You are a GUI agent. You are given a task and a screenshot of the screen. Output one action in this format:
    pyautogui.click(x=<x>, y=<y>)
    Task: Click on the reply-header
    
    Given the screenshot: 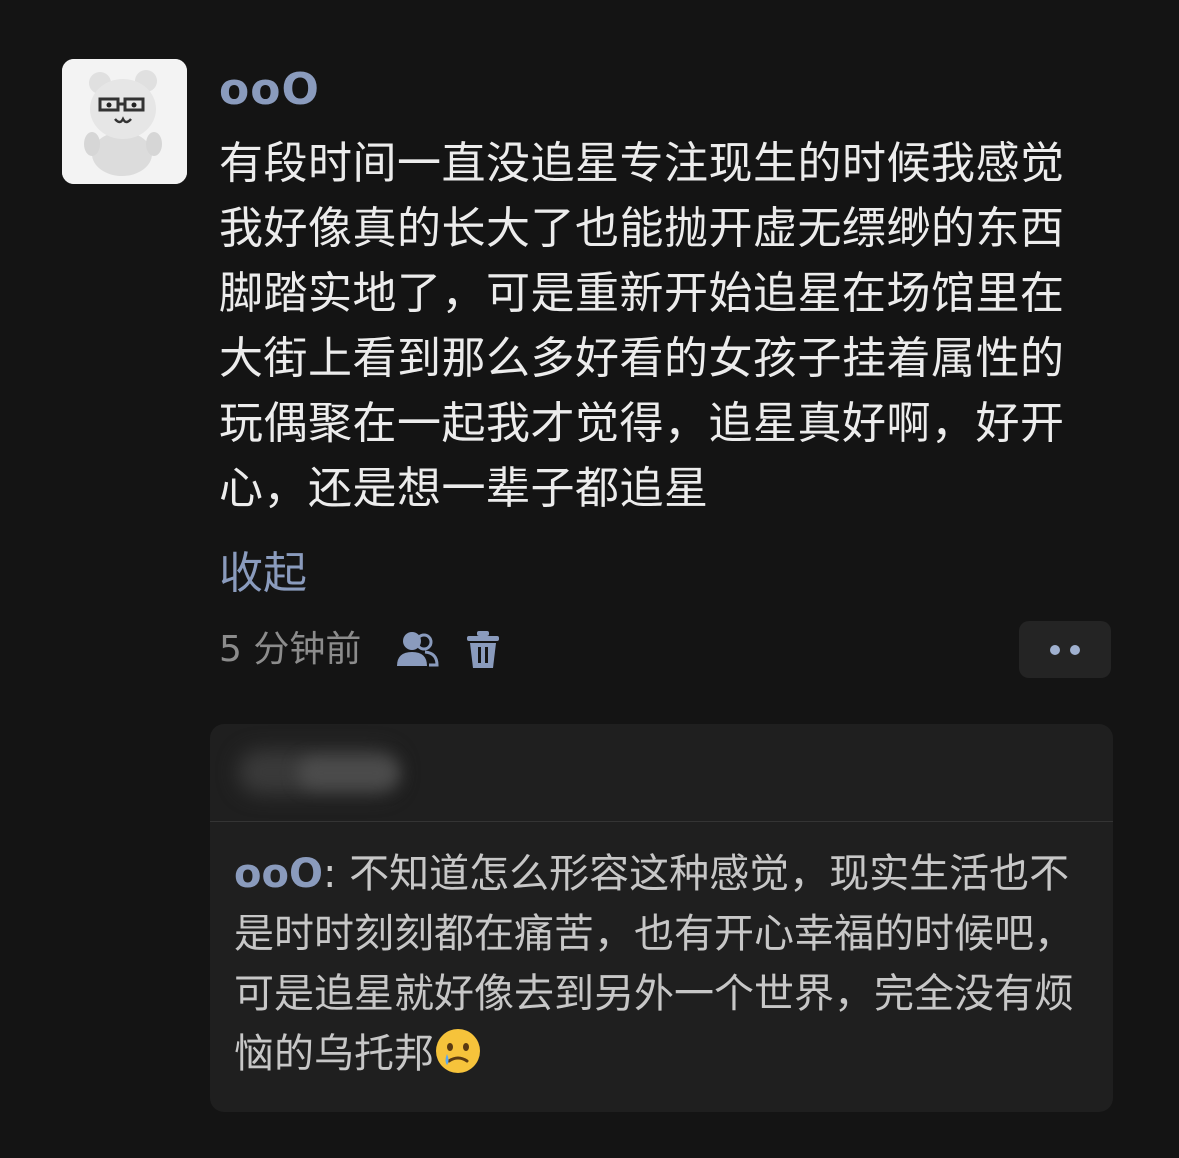 What is the action you would take?
    pyautogui.click(x=661, y=773)
    